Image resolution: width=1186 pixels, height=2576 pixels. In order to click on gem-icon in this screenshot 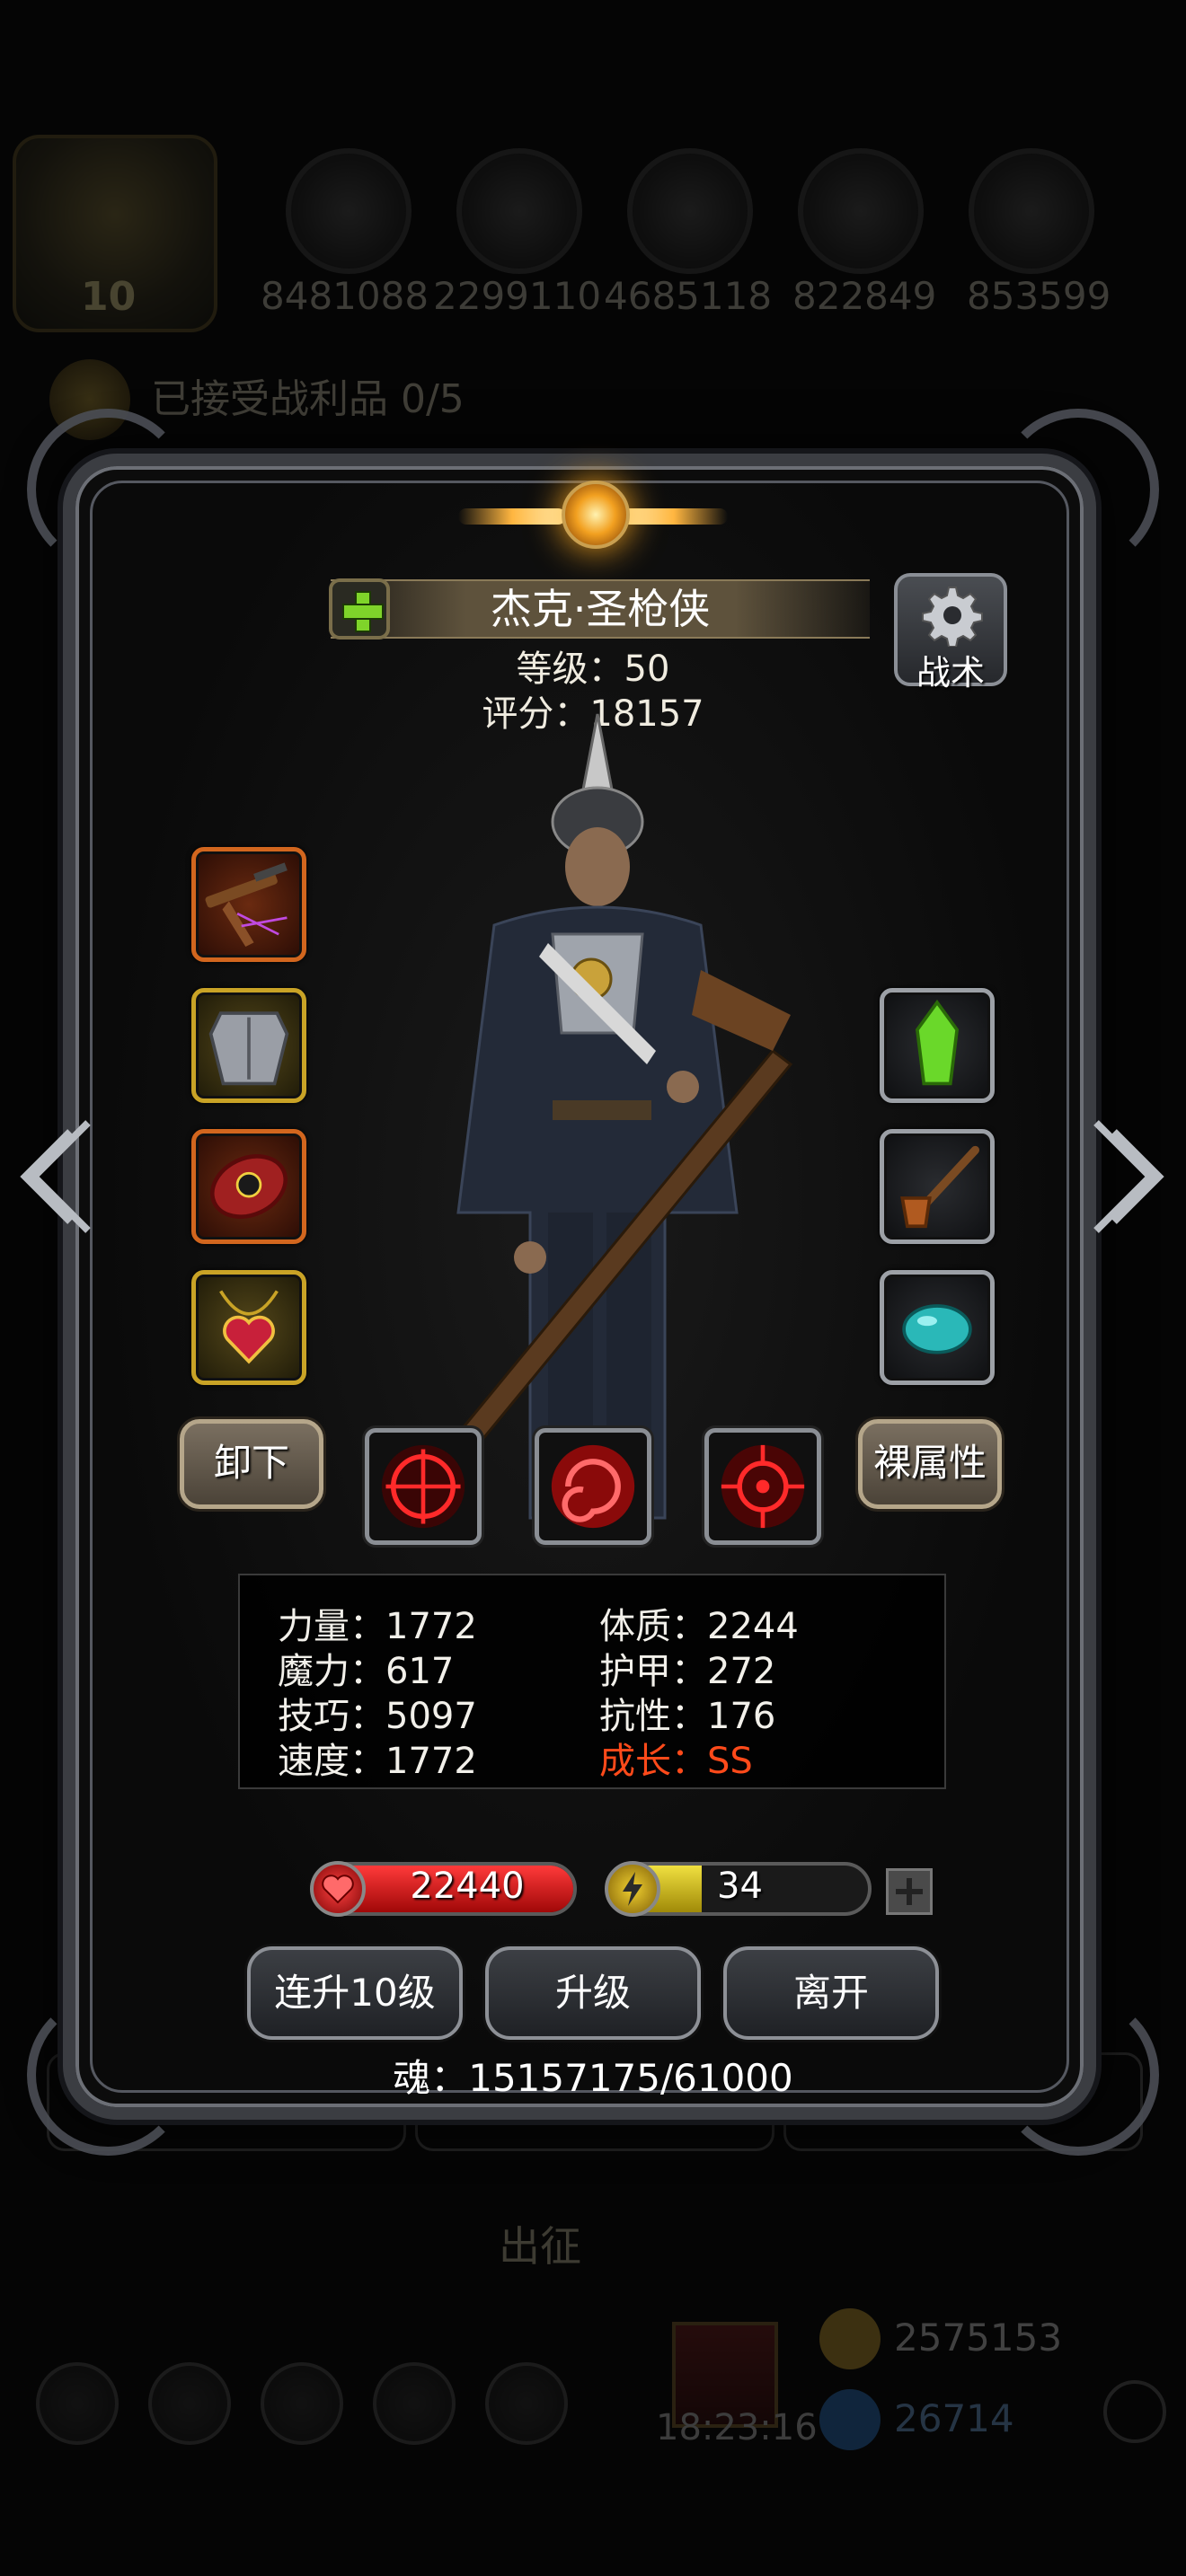, I will do `click(850, 2419)`.